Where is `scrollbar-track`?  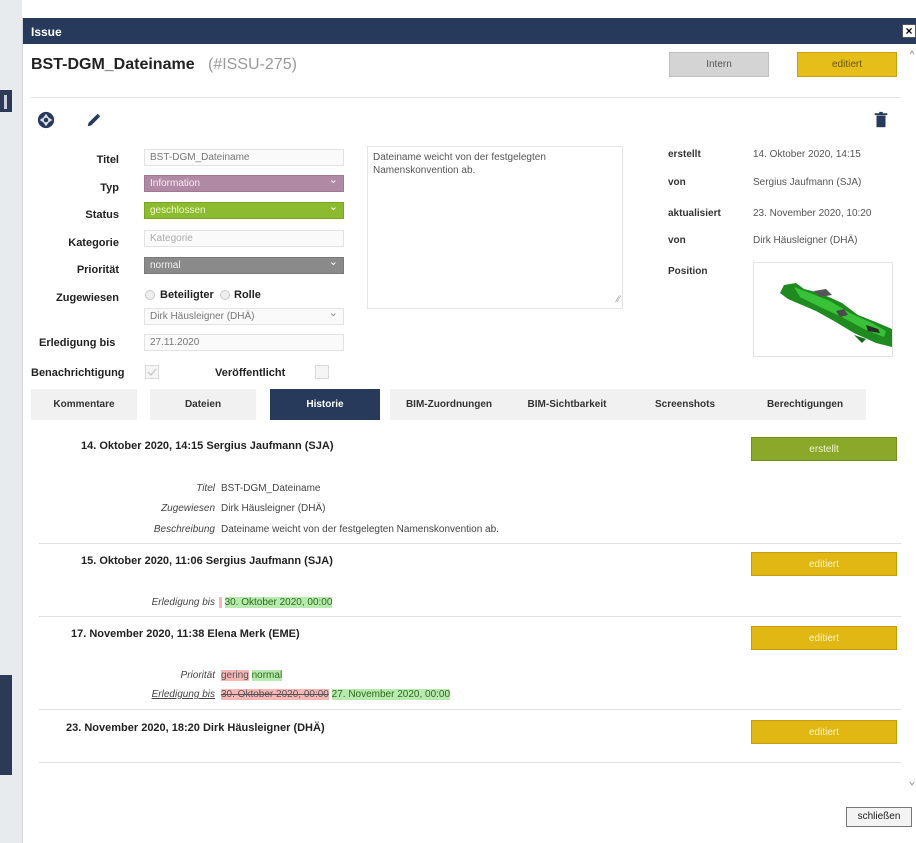 scrollbar-track is located at coordinates (912, 418).